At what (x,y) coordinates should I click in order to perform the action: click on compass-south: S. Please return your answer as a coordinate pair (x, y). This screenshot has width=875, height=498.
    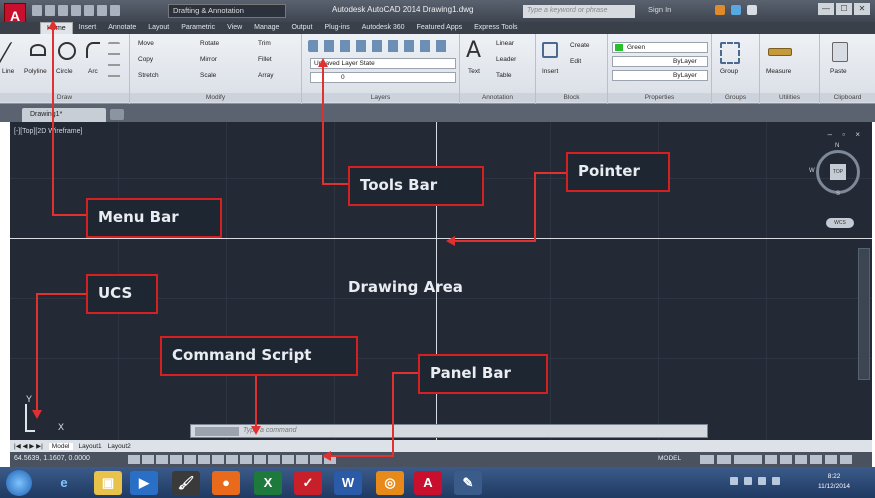
    Looking at the image, I should click on (838, 194).